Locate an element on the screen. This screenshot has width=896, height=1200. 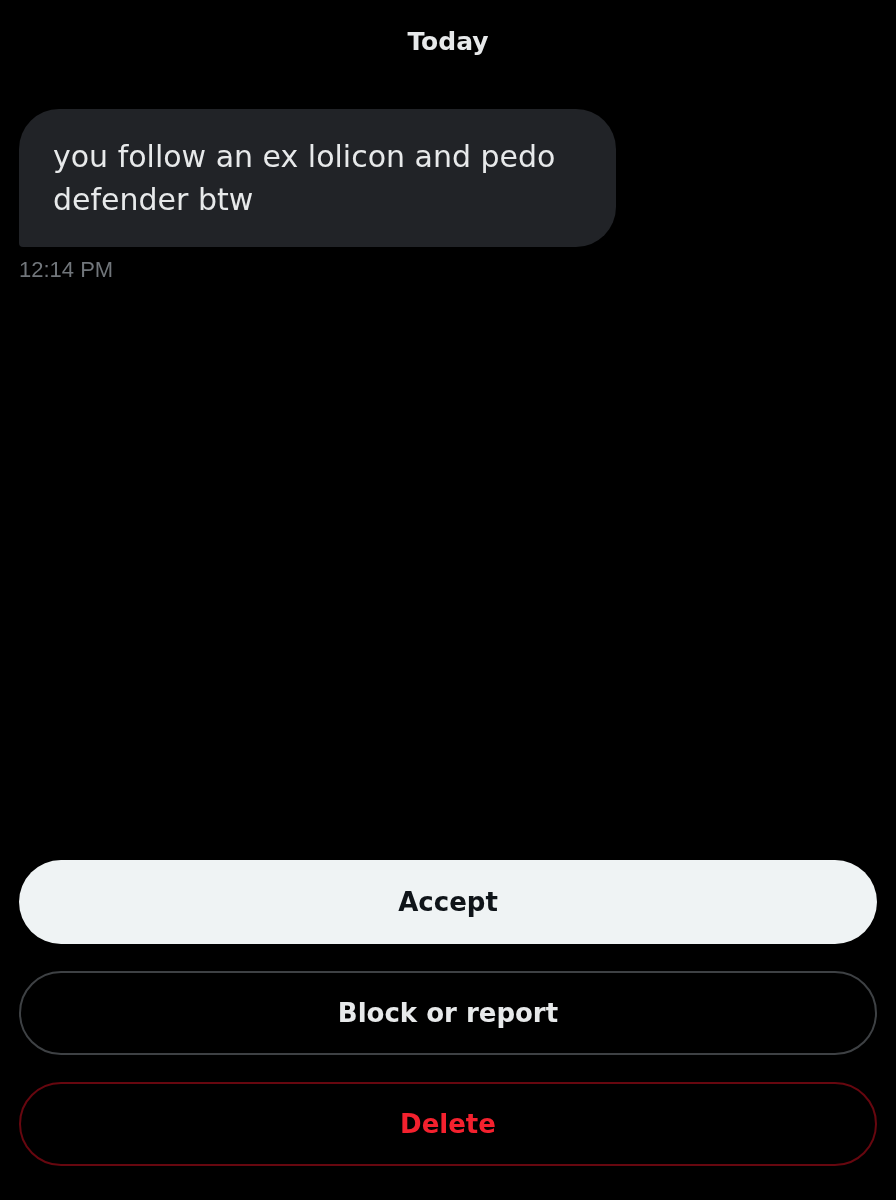
block-report-button: Block or report is located at coordinates (448, 1013).